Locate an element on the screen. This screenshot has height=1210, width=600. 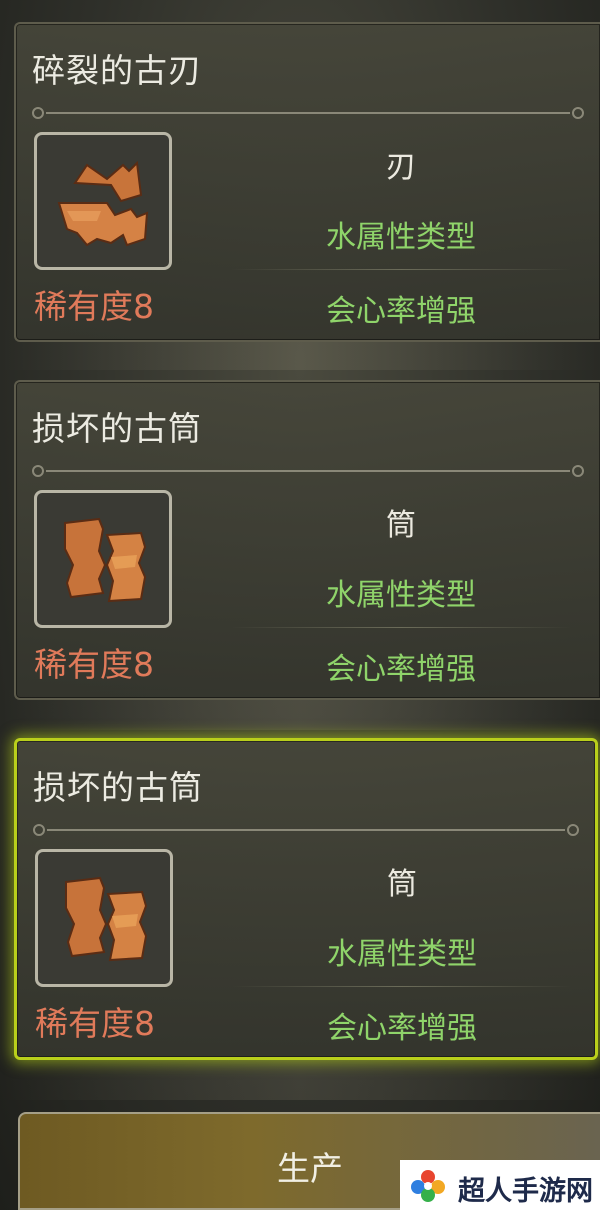
watermark-text: 超人手游网 is located at coordinates (525, 1191).